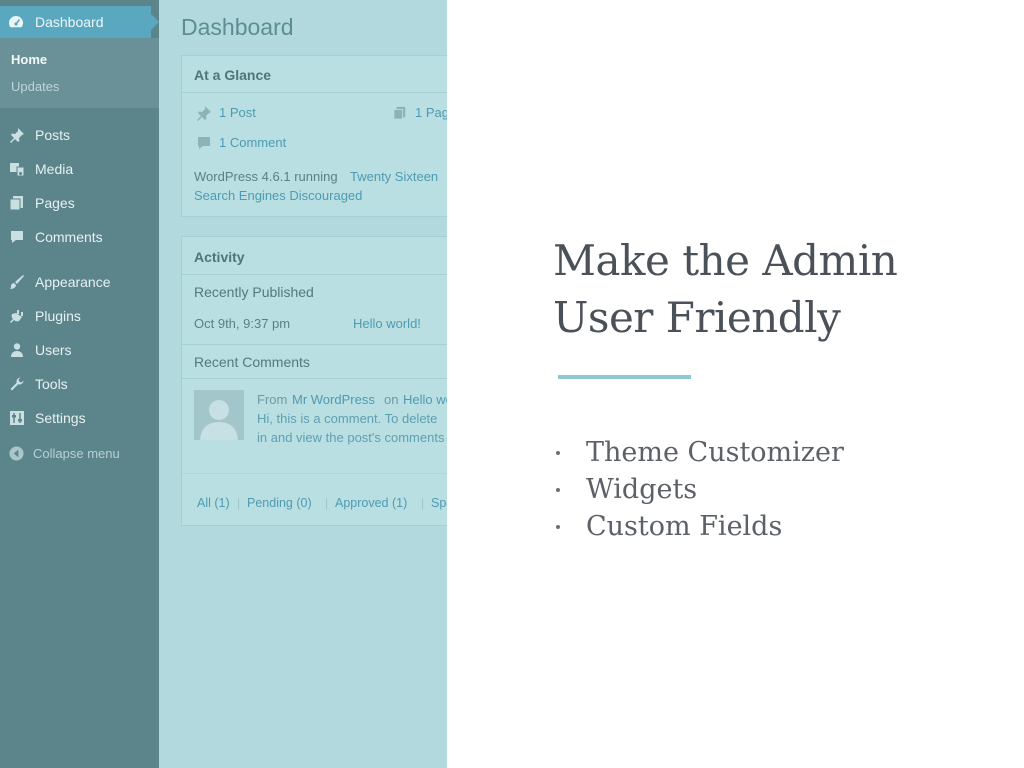  Describe the element at coordinates (17, 282) in the screenshot. I see `brush-icon` at that location.